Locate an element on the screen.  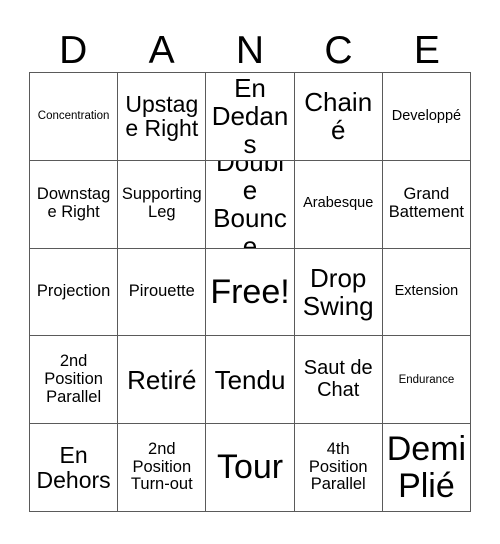
bingo-cell-label: Drop Swing is located at coordinates (338, 291).